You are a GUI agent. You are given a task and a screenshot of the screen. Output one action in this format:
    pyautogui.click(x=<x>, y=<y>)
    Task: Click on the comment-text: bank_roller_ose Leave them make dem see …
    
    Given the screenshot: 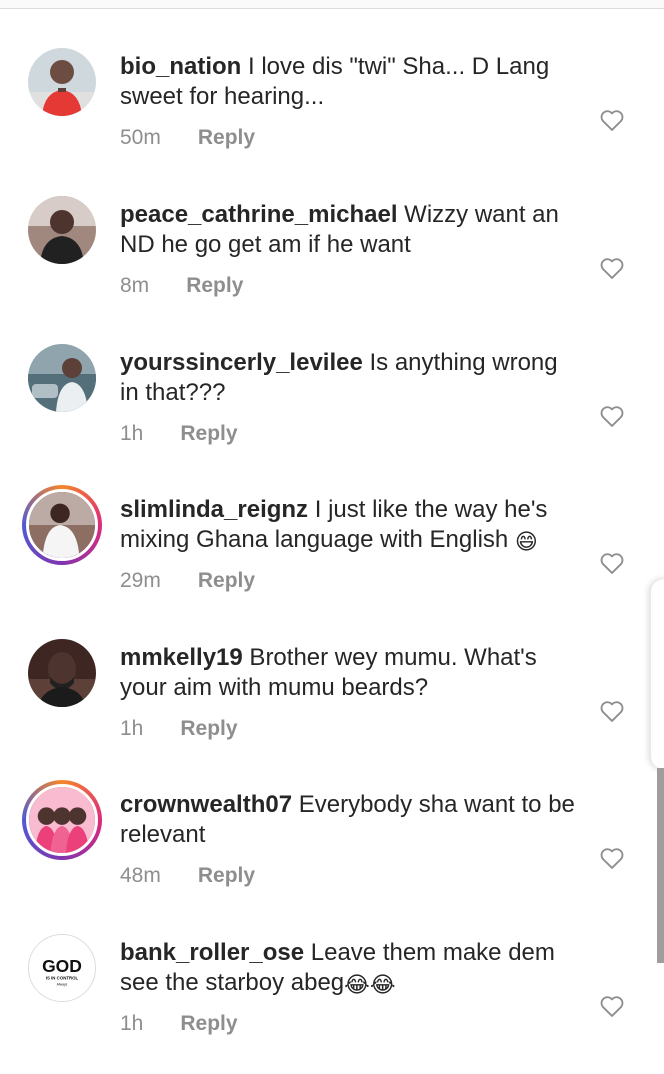 What is the action you would take?
    pyautogui.click(x=350, y=968)
    